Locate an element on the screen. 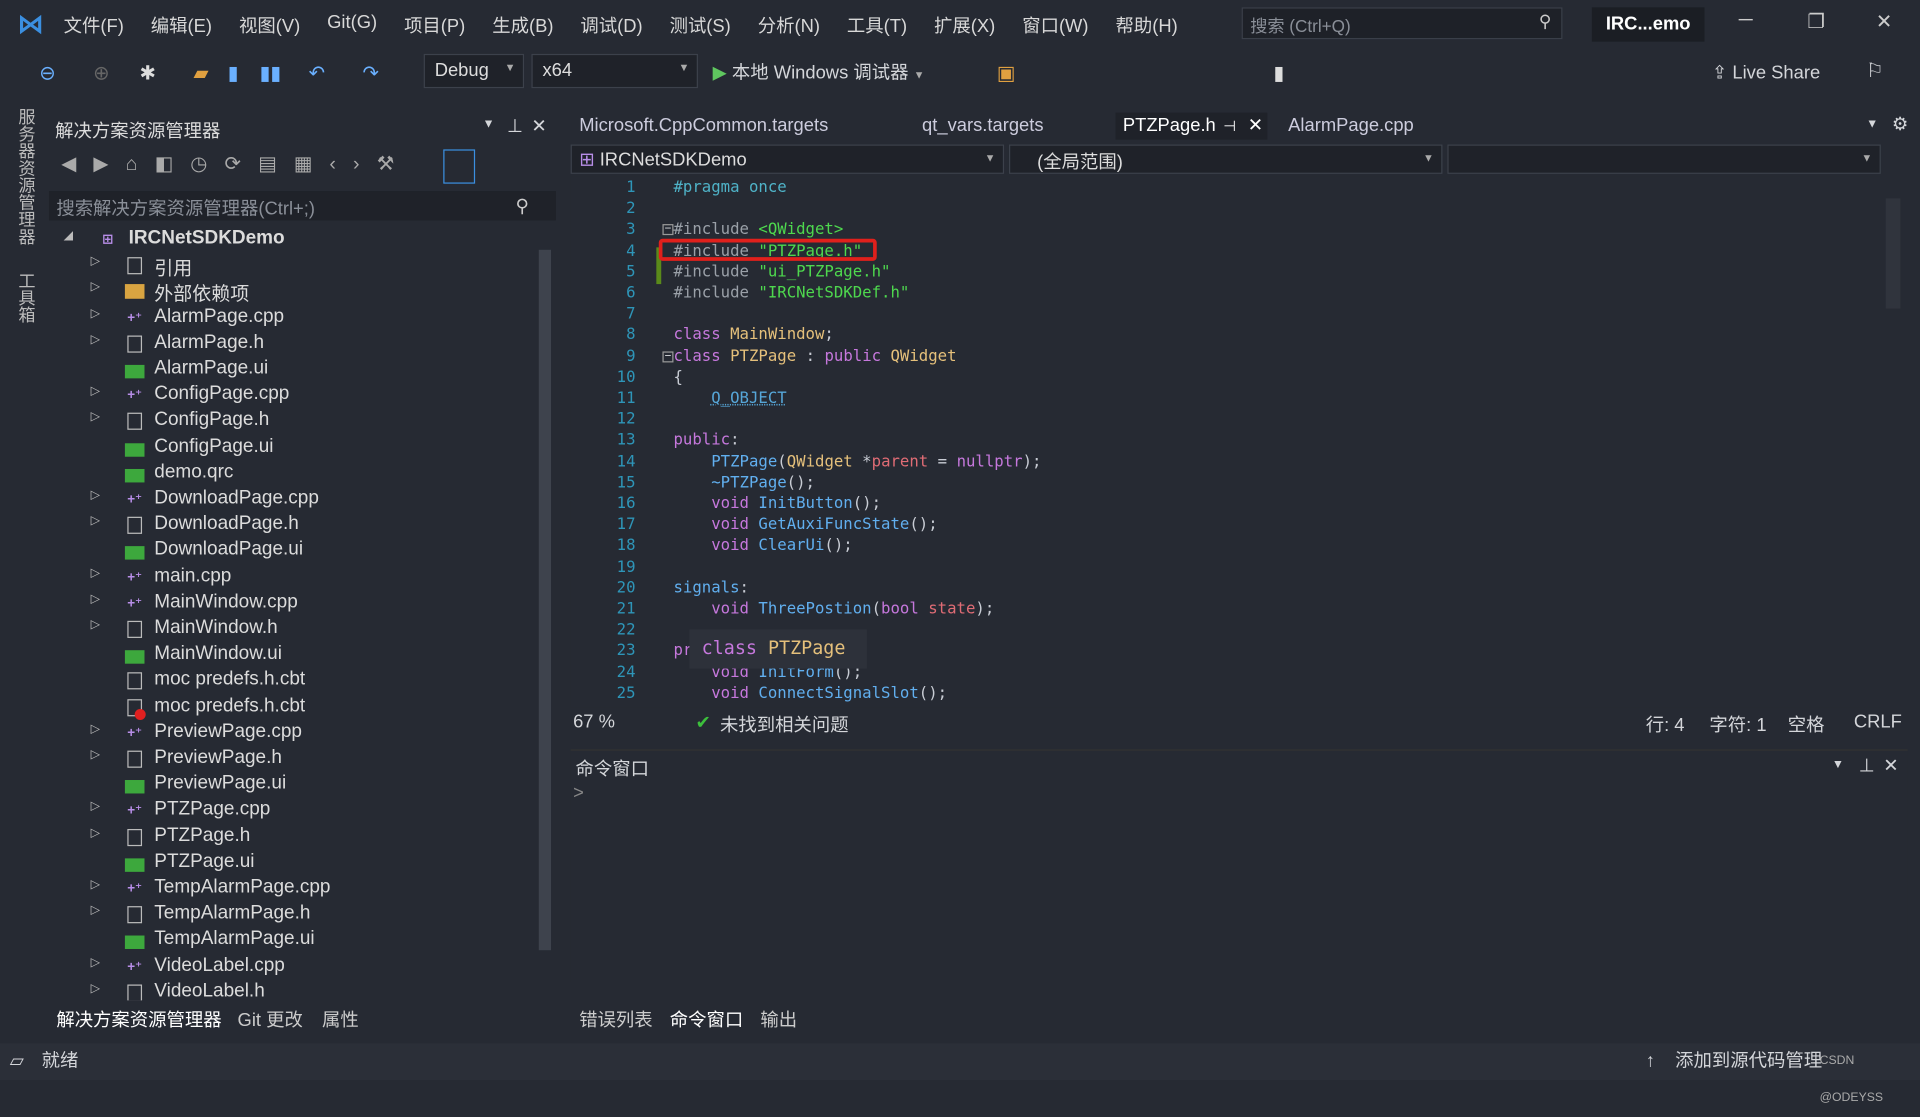  menu-item: 分析(N) is located at coordinates (789, 25).